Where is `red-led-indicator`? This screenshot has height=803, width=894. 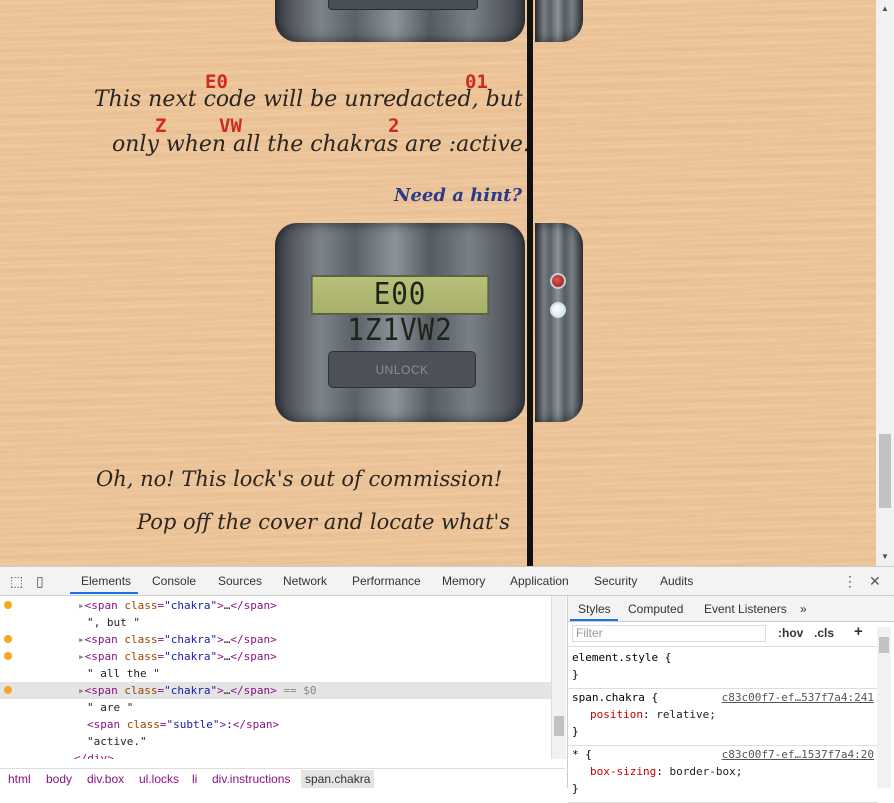 red-led-indicator is located at coordinates (558, 281).